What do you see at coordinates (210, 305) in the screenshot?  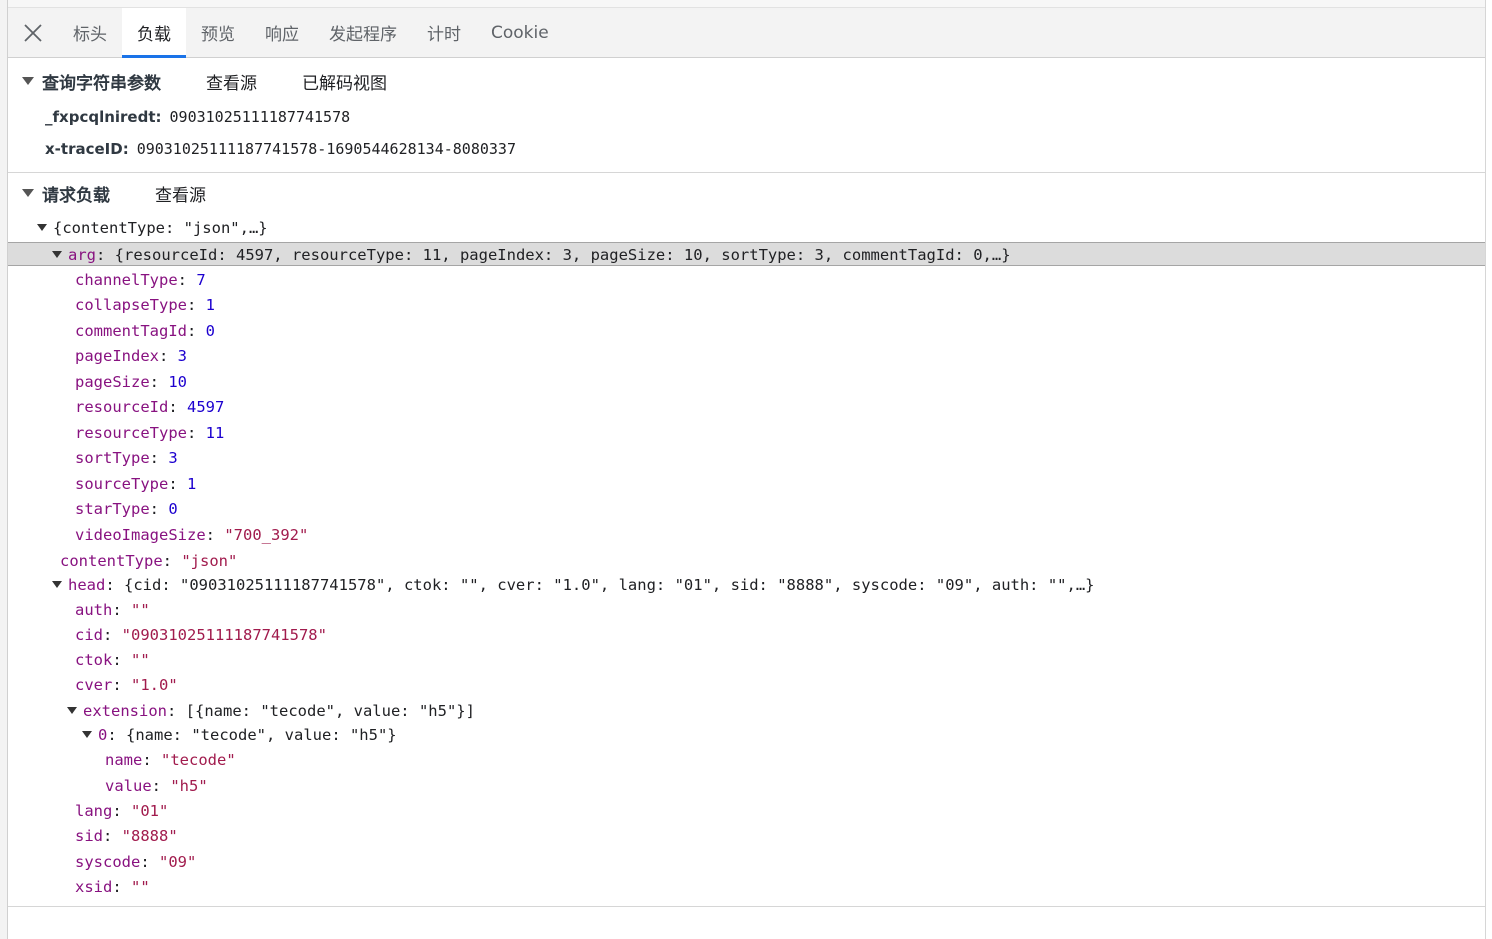 I see `tree-value: 1` at bounding box center [210, 305].